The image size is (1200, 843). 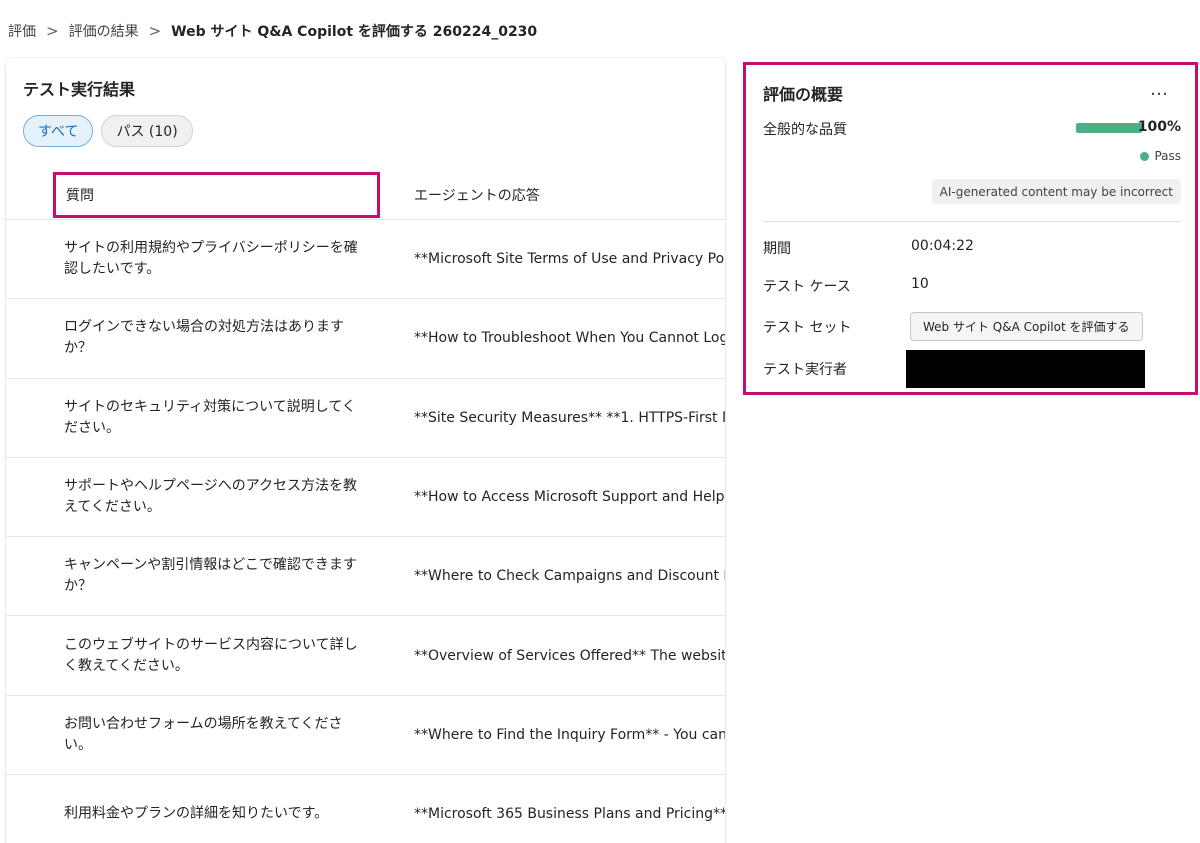 What do you see at coordinates (196, 813) in the screenshot?
I see `question-cell: 利用料金やプランの詳細を知りたいです。` at bounding box center [196, 813].